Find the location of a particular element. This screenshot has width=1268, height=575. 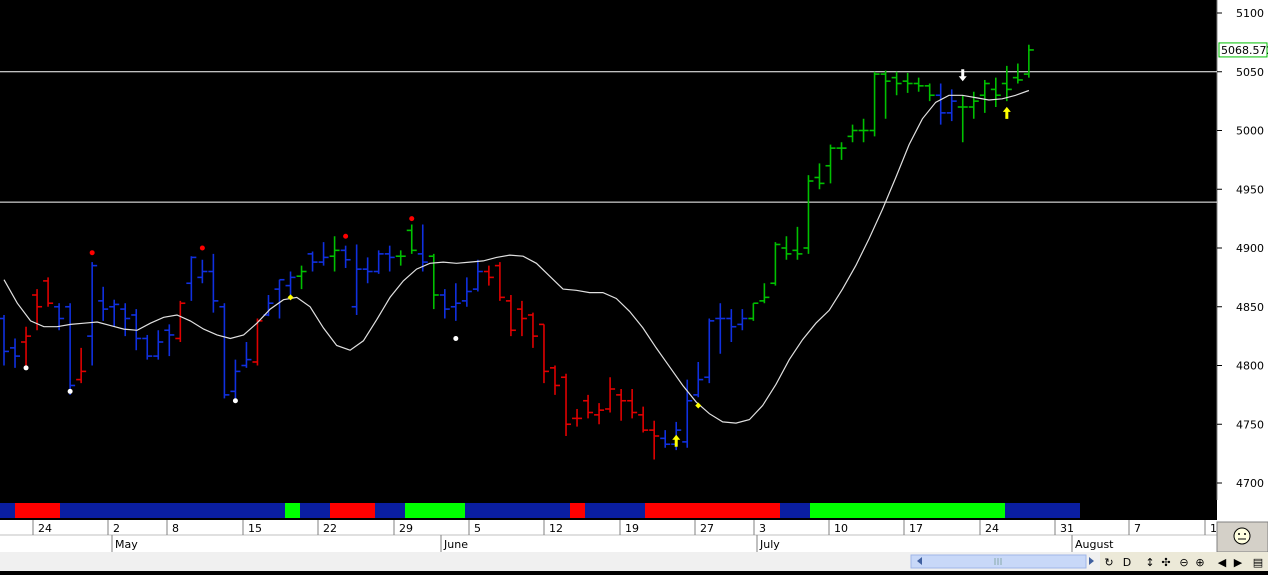

price-tick-label: 5050 is located at coordinates (1250, 72).